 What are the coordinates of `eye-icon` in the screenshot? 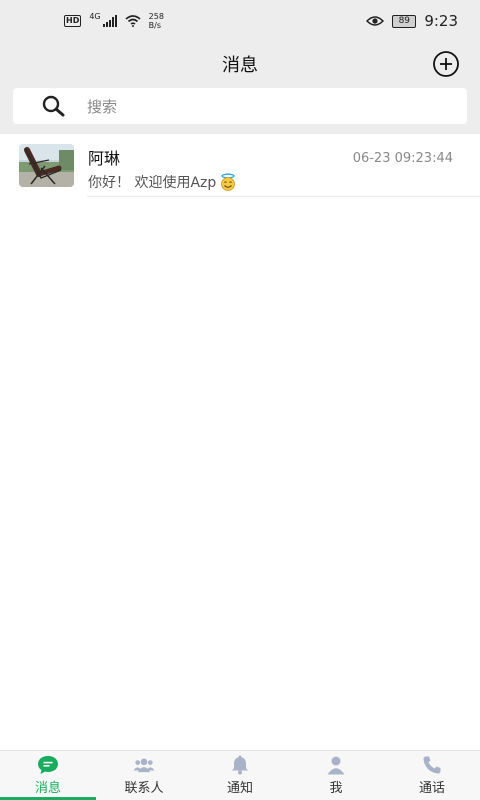 It's located at (375, 21).